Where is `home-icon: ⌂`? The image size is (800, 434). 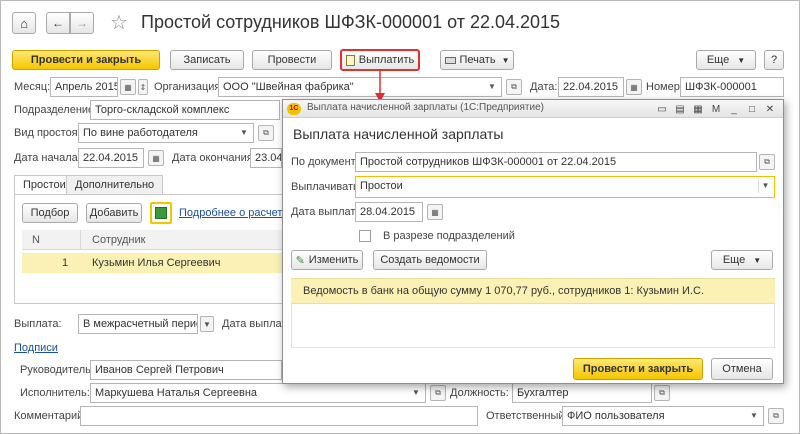
home-icon: ⌂ is located at coordinates (24, 23).